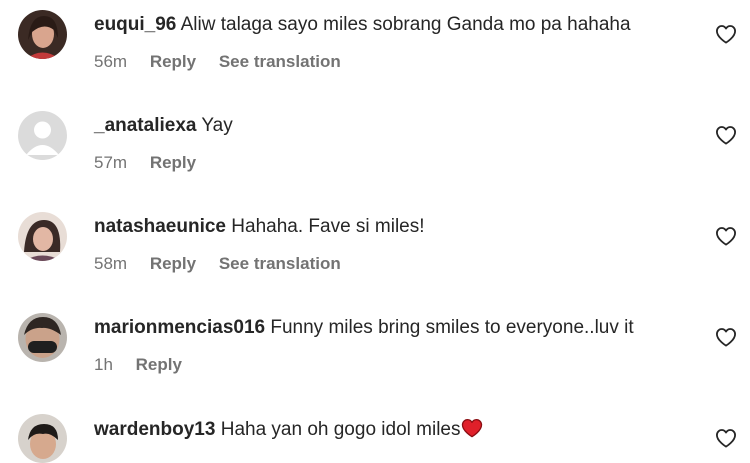 Image resolution: width=750 pixels, height=463 pixels. Describe the element at coordinates (179, 327) in the screenshot. I see `username: marionmencias016` at that location.